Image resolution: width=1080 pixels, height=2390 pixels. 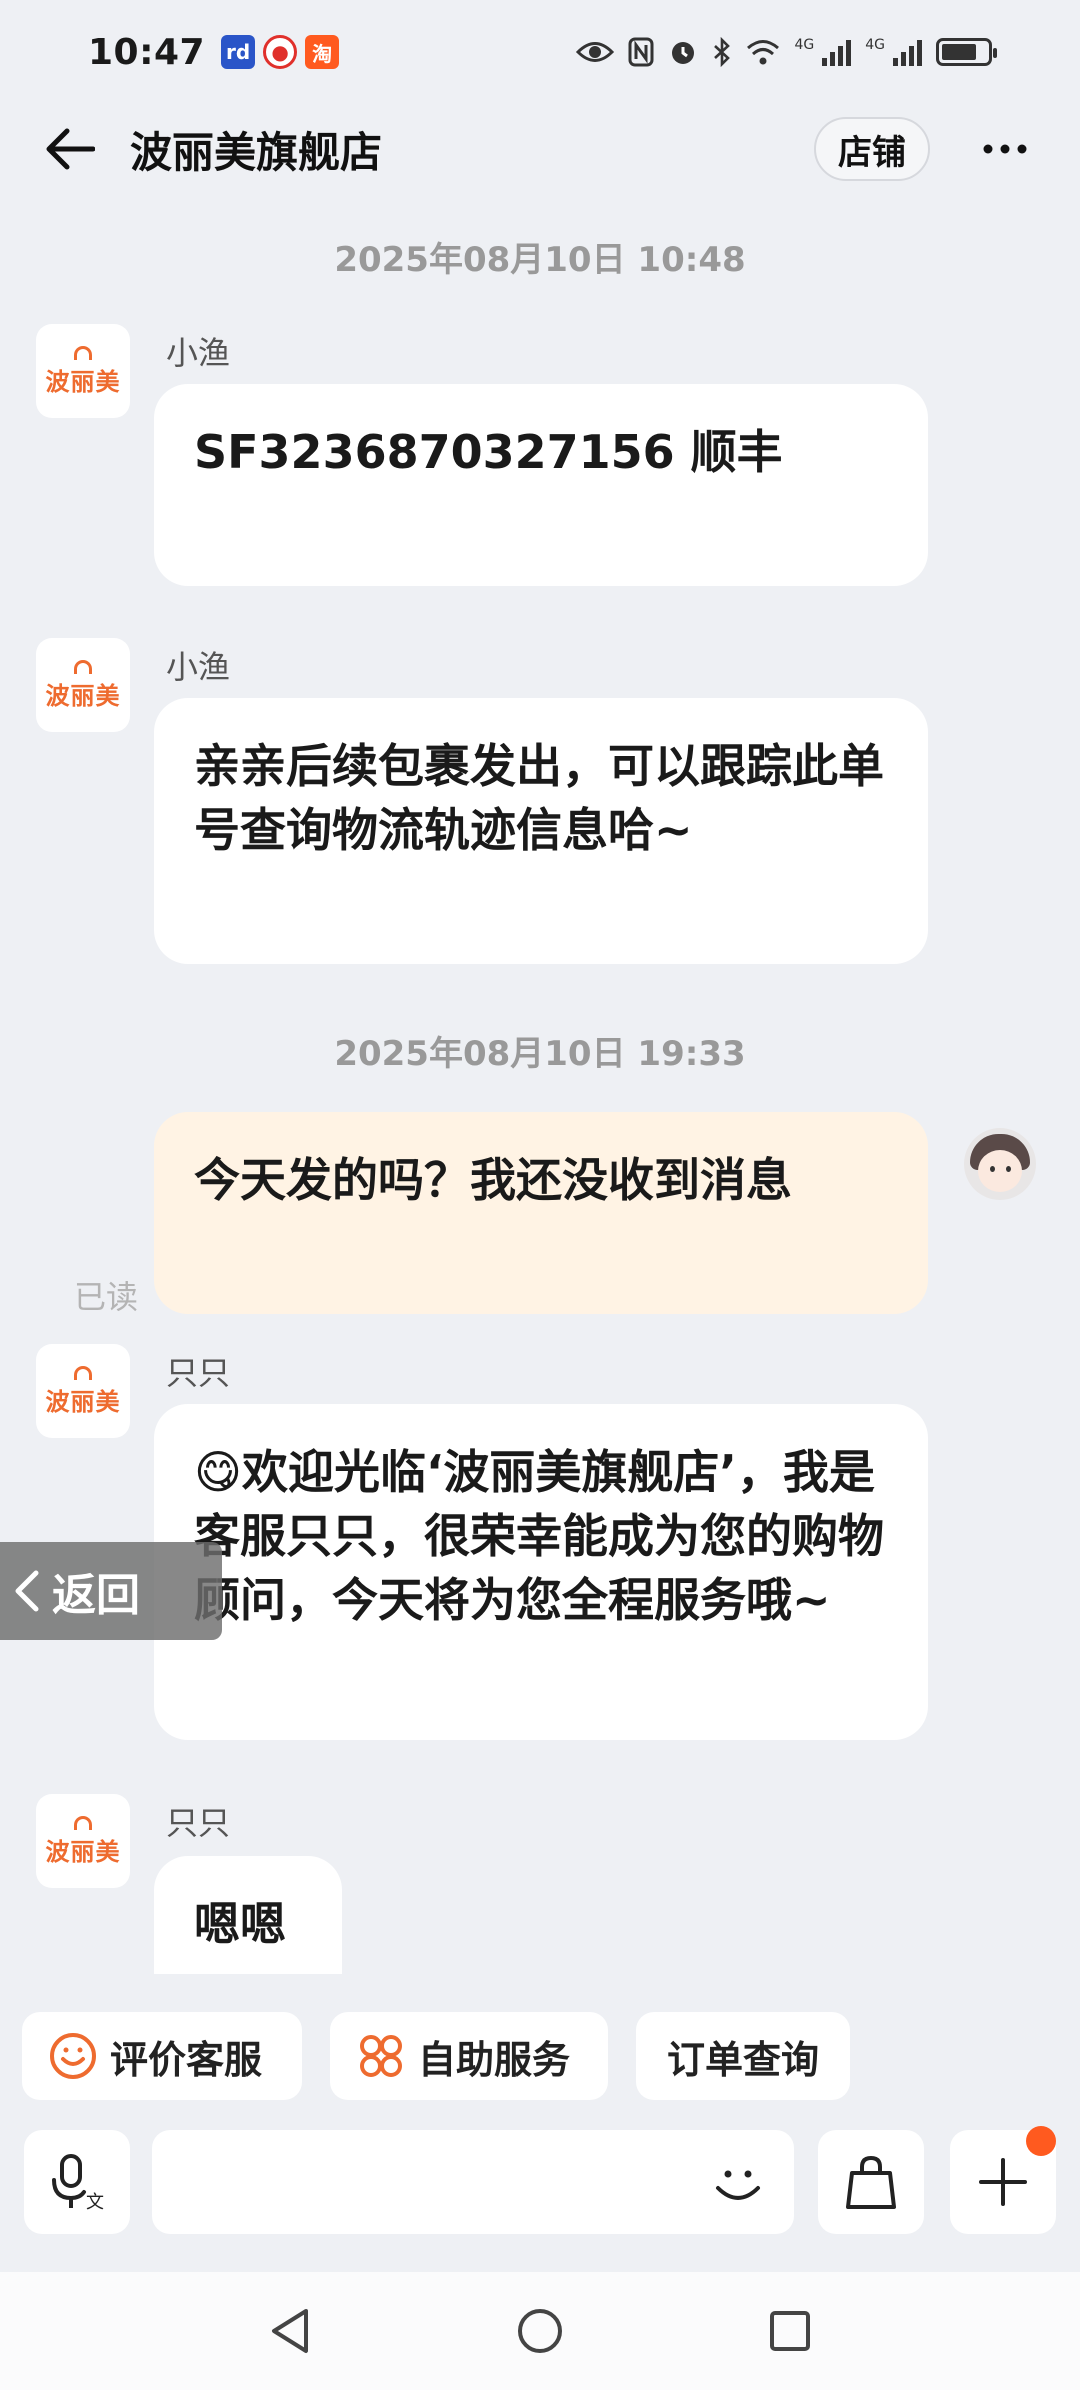 I want to click on nav-recents-button, so click(x=790, y=2331).